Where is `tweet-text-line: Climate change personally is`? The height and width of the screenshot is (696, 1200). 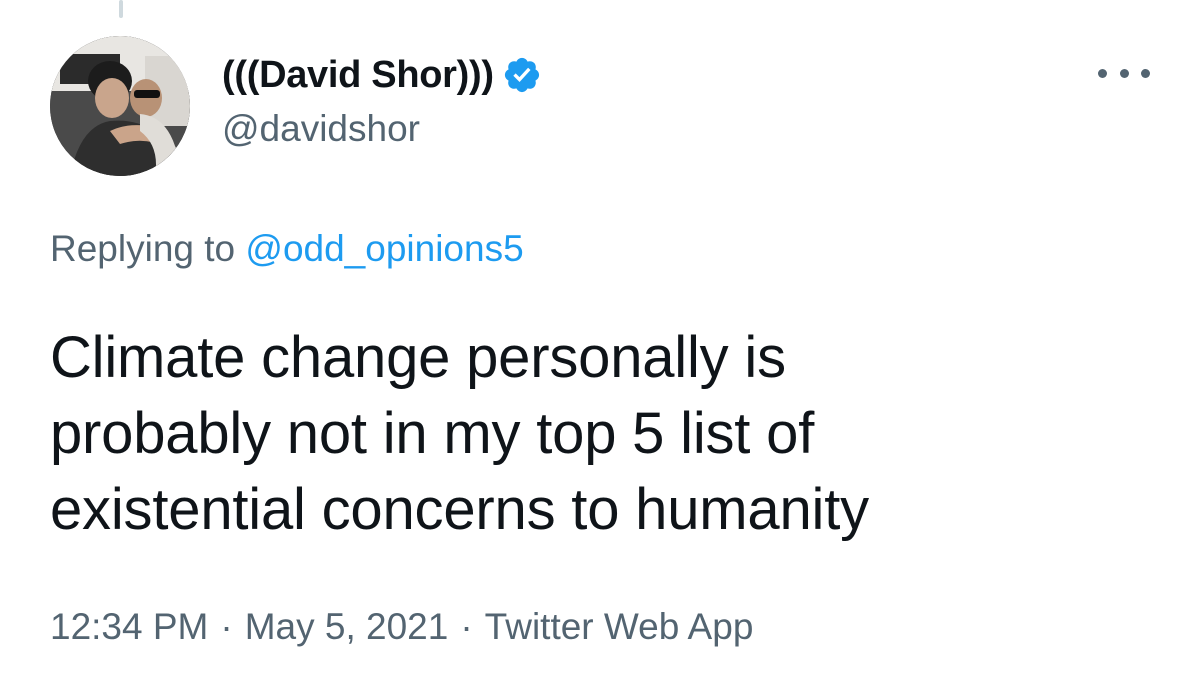
tweet-text-line: Climate change personally is is located at coordinates (418, 357).